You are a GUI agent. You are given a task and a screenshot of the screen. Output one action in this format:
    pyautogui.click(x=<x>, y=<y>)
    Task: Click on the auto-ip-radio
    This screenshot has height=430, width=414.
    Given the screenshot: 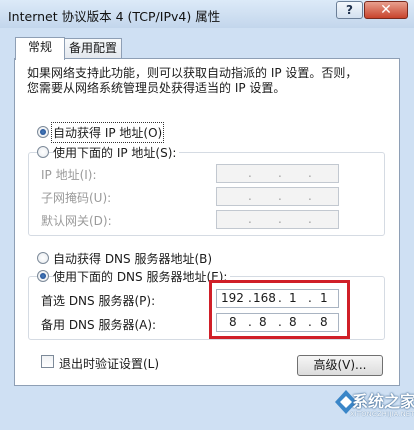 What is the action you would take?
    pyautogui.click(x=43, y=132)
    